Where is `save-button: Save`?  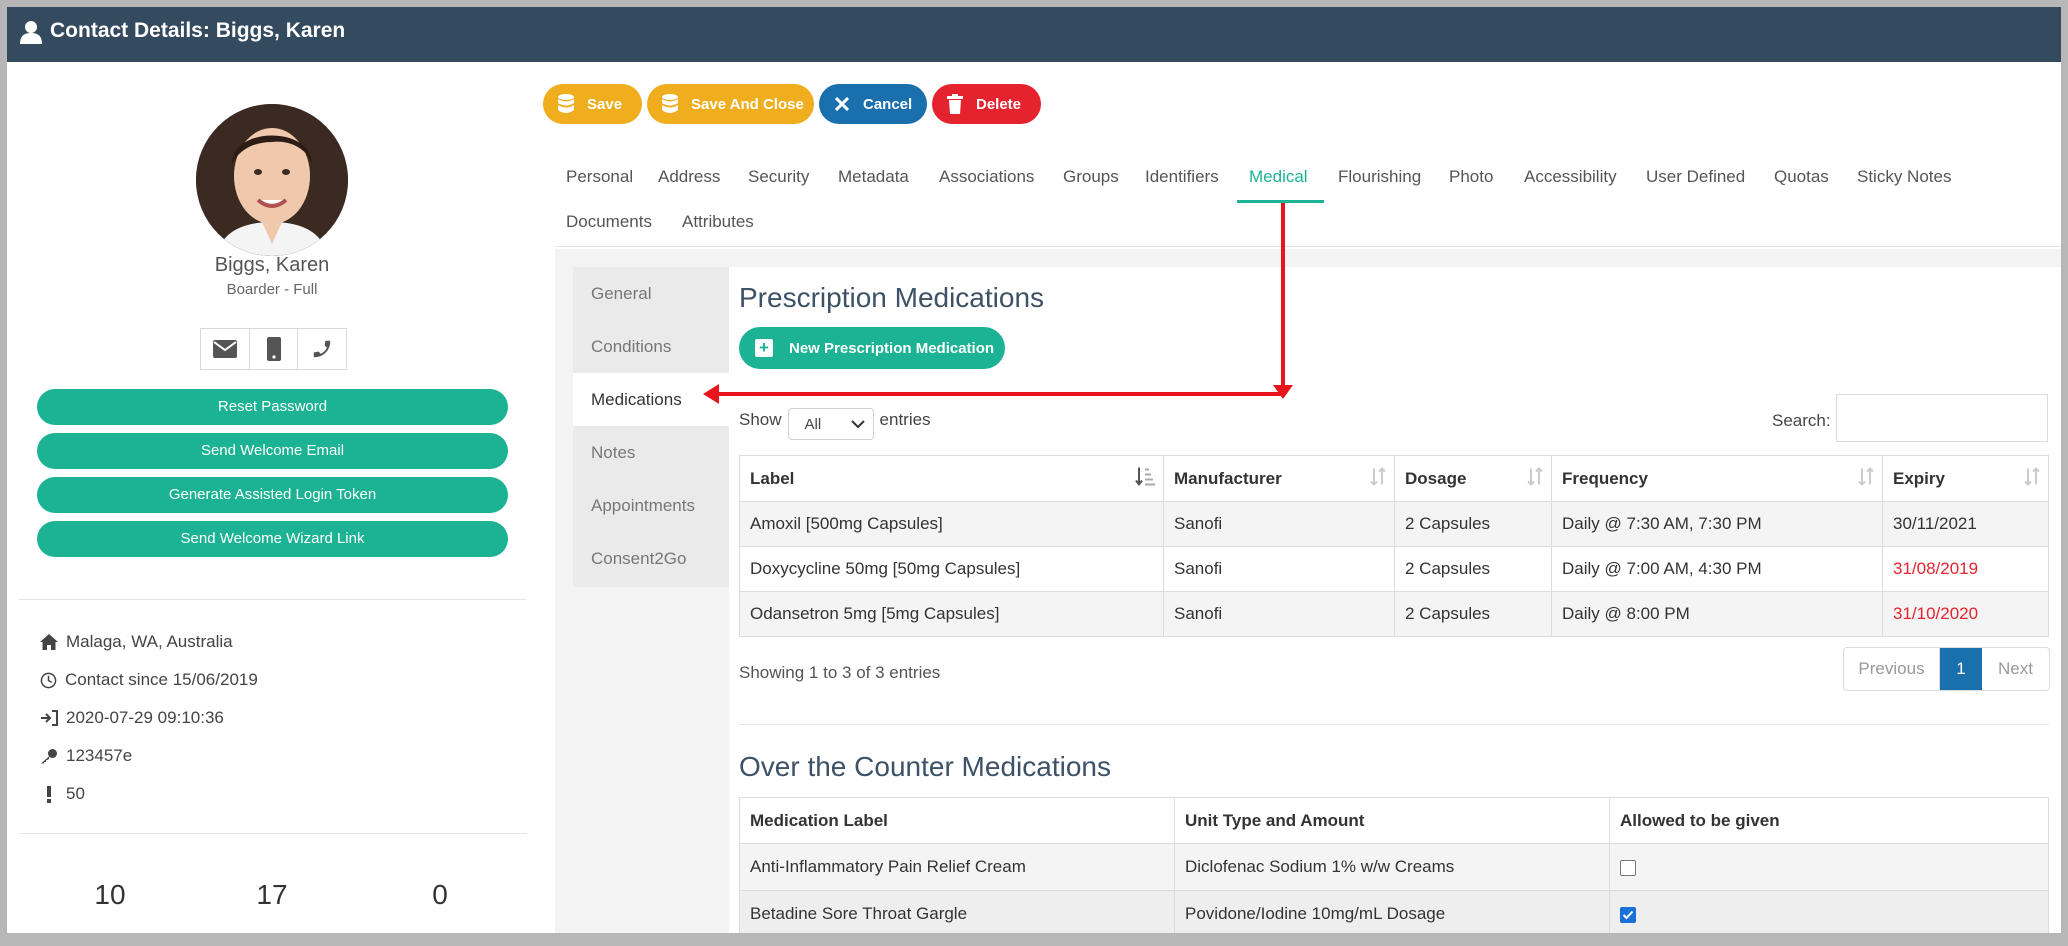 save-button: Save is located at coordinates (592, 104).